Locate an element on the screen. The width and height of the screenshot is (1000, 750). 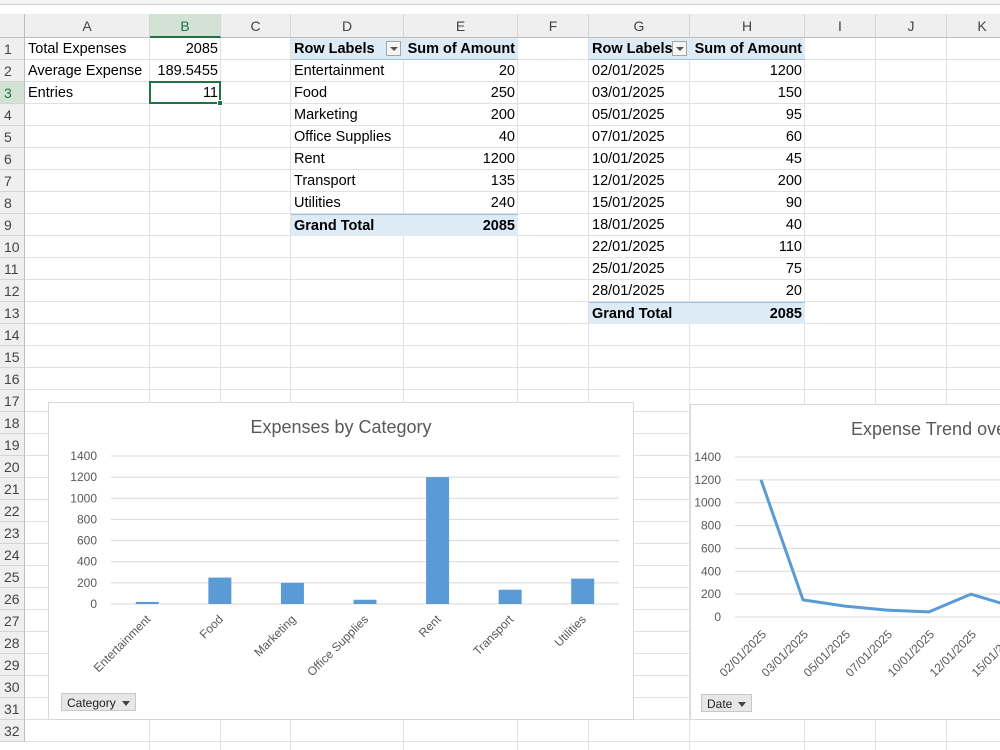
column-header-c: C is located at coordinates (256, 26).